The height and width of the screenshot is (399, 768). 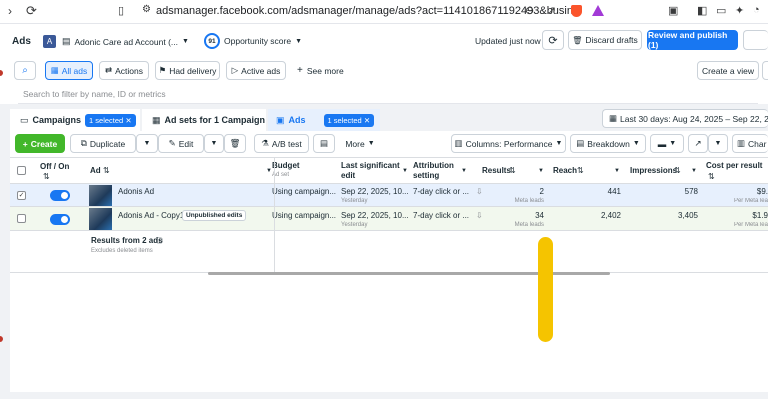 What do you see at coordinates (605, 40) in the screenshot?
I see `discard-drafts-button: 🗑 Discard drafts` at bounding box center [605, 40].